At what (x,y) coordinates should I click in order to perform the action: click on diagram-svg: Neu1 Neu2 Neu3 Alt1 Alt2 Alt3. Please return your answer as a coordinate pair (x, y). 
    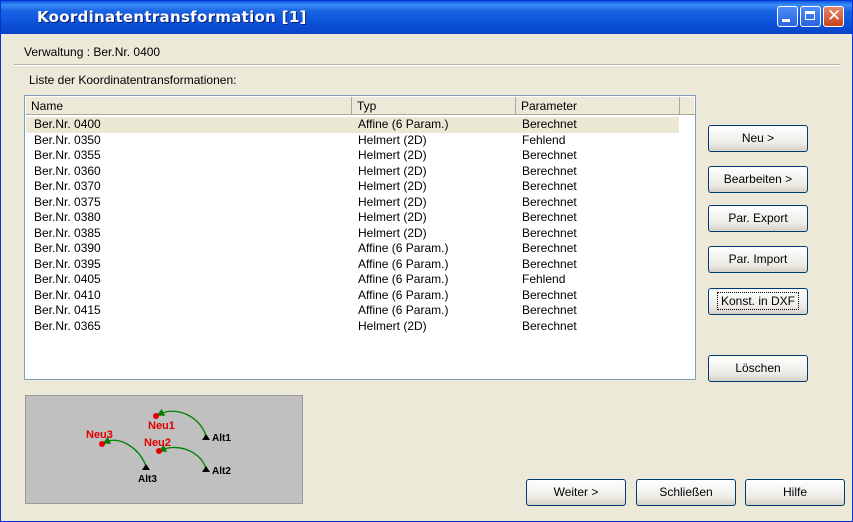
    Looking at the image, I should click on (158, 446).